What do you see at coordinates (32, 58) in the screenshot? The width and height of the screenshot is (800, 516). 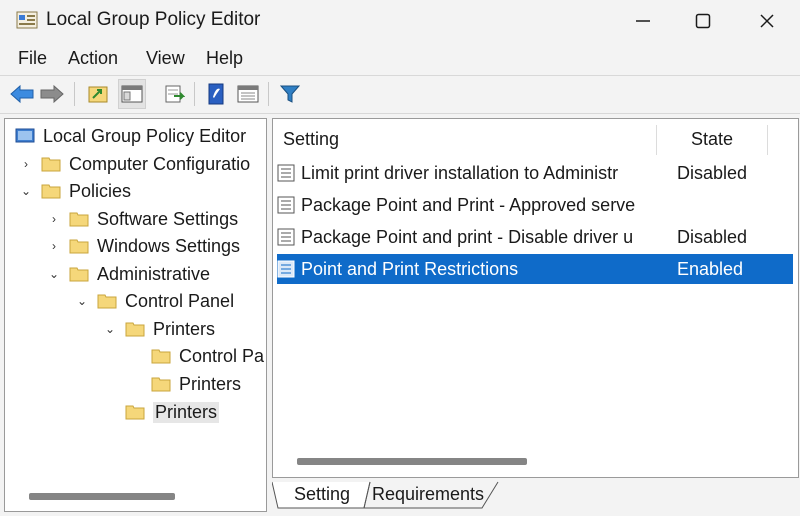 I see `menu-file: File` at bounding box center [32, 58].